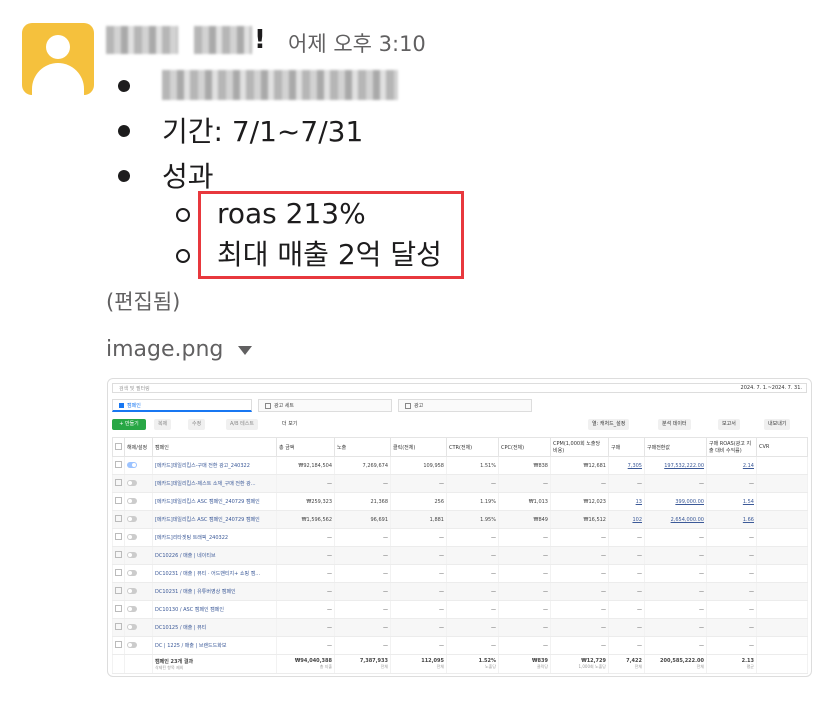  I want to click on avatar-body-shape, so click(58, 79).